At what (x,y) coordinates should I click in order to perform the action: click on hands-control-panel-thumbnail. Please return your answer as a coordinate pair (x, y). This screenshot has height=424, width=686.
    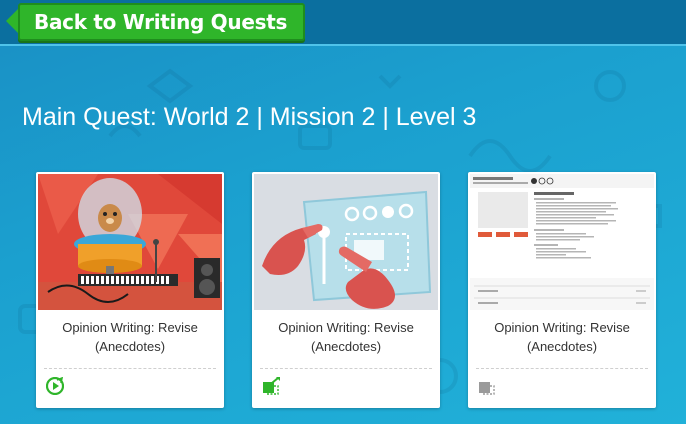
    Looking at the image, I should click on (346, 242).